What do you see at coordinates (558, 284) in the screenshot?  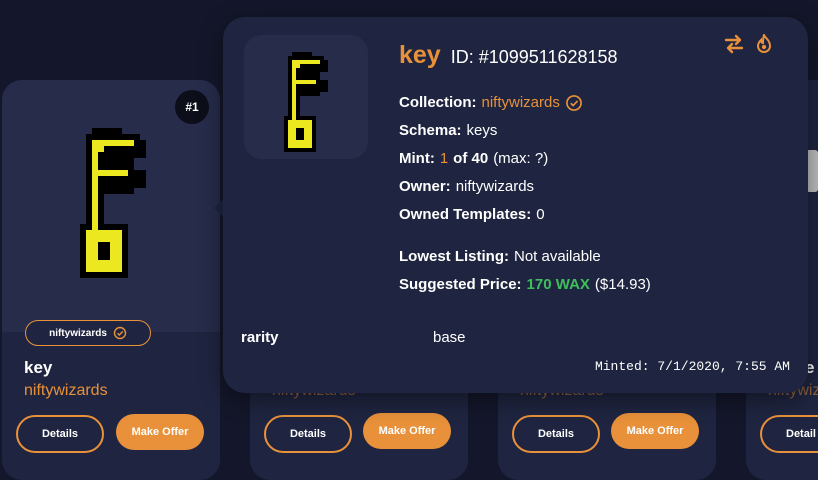 I see `suggested-price-wax: 170 WAX` at bounding box center [558, 284].